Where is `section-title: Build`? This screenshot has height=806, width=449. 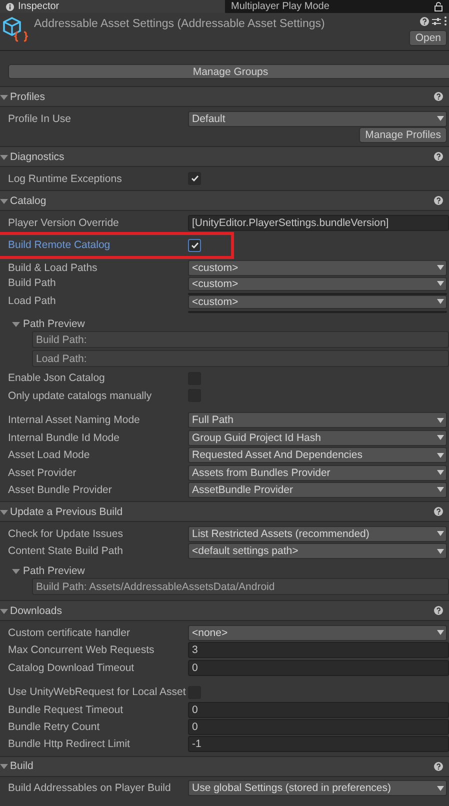 section-title: Build is located at coordinates (22, 766).